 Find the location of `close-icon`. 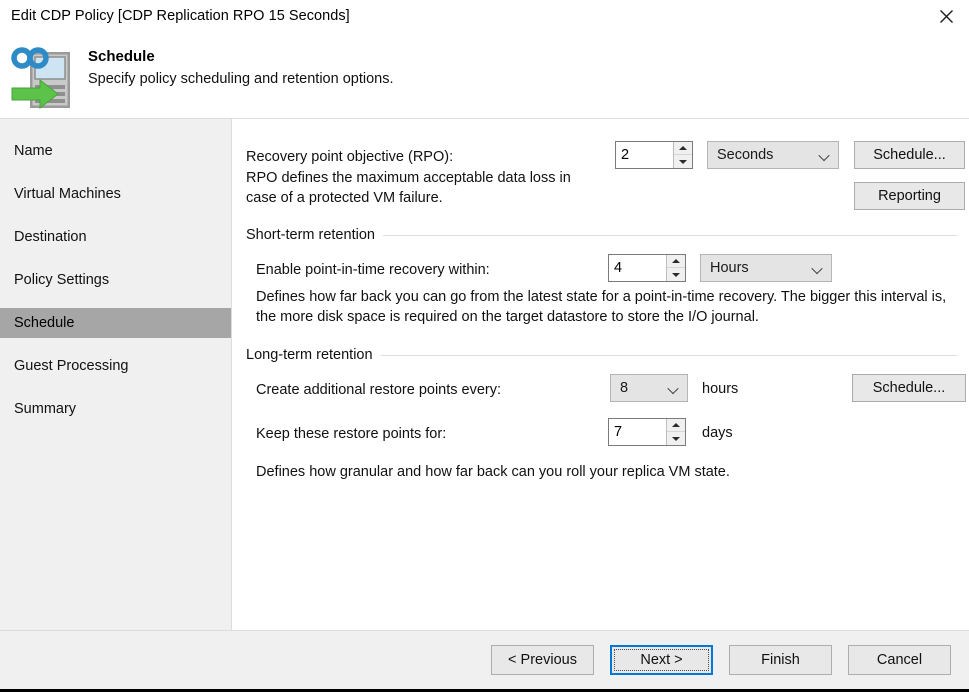

close-icon is located at coordinates (946, 16).